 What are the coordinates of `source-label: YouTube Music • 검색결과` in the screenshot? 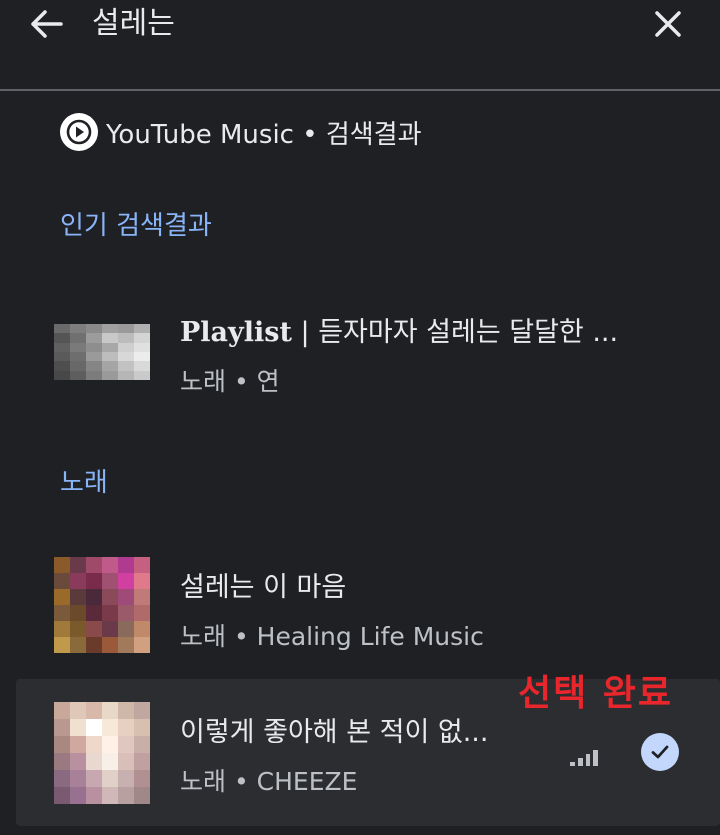 It's located at (264, 134).